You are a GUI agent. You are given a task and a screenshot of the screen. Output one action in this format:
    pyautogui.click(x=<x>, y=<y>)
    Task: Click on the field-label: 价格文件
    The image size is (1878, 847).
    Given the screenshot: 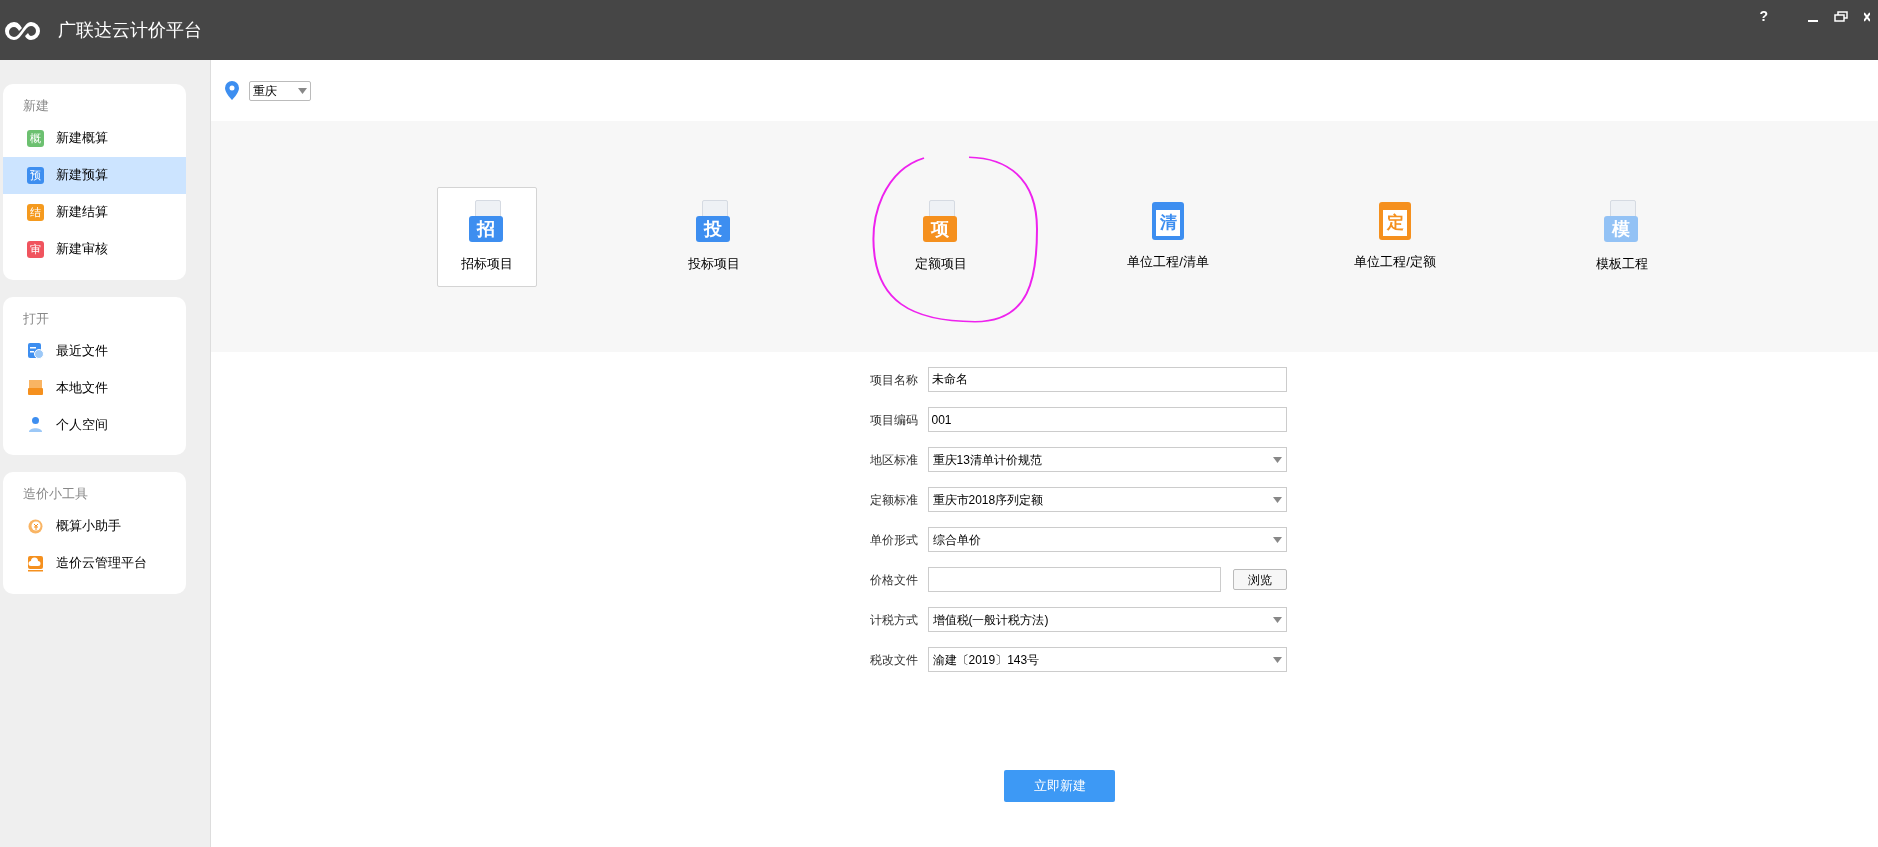 What is the action you would take?
    pyautogui.click(x=893, y=580)
    